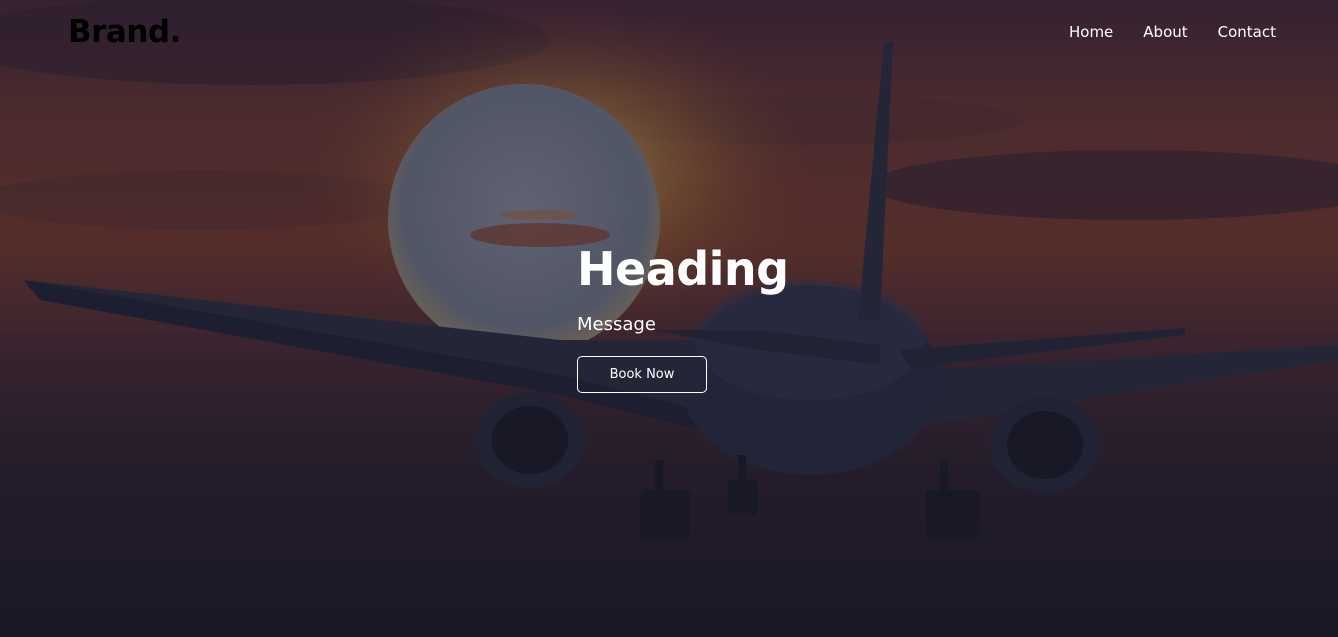 Image resolution: width=1338 pixels, height=637 pixels. Describe the element at coordinates (669, 35) in the screenshot. I see `navbar: Brand. Home About Contact` at that location.